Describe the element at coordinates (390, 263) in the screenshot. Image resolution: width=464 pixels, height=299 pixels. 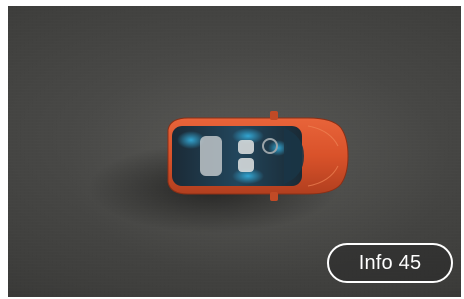
I see `info-button: Info 45` at that location.